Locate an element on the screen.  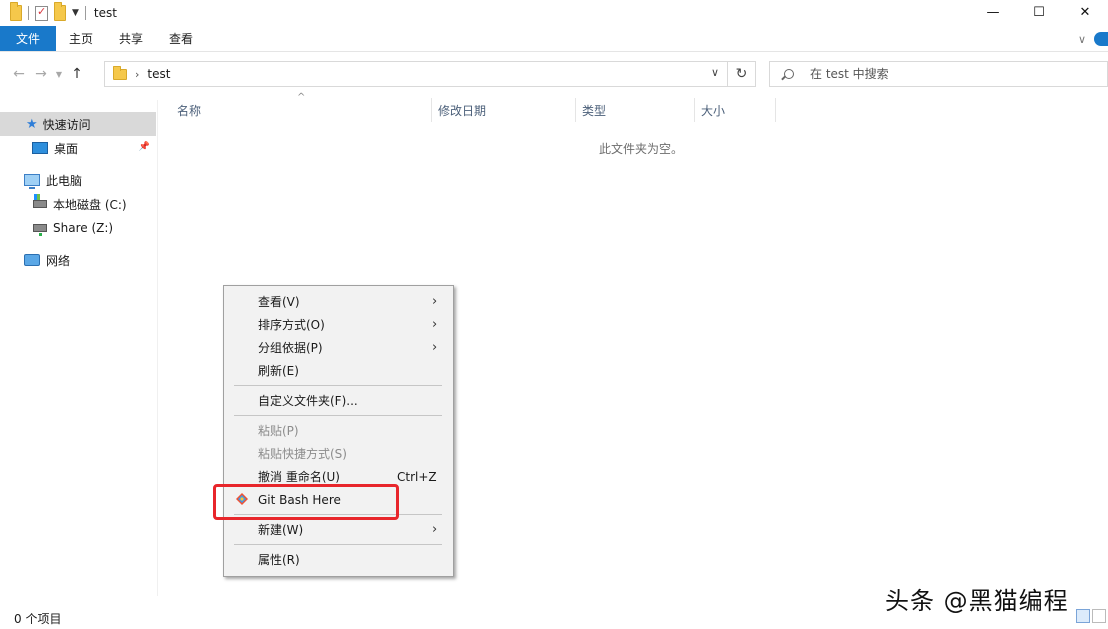
network-icon is located at coordinates (32, 260).